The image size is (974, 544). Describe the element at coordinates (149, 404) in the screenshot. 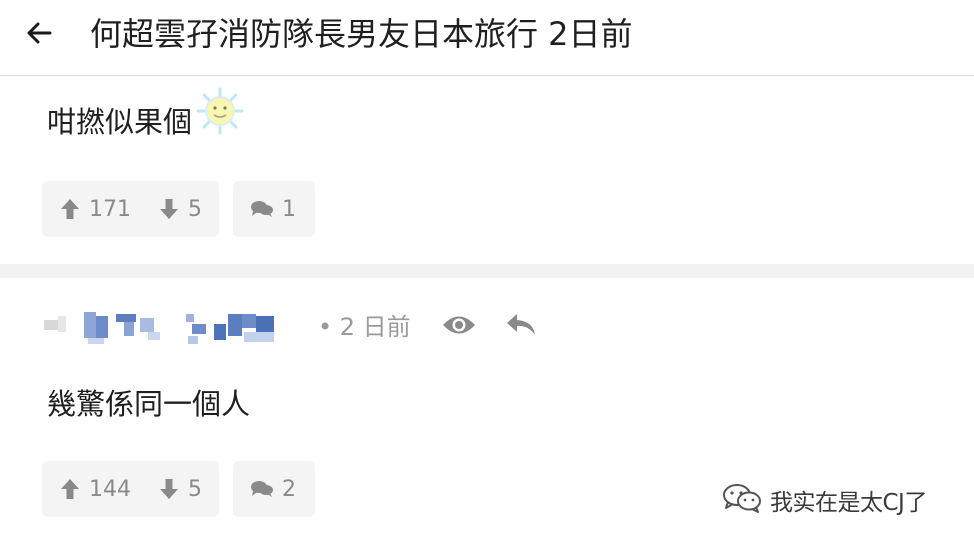

I see `comment-text: 幾驚係同一個人` at that location.